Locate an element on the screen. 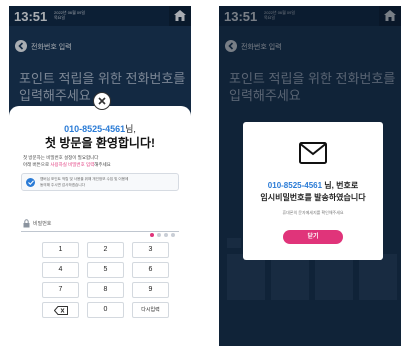 The image size is (408, 349). password-field: 비밀번호 is located at coordinates (100, 227).